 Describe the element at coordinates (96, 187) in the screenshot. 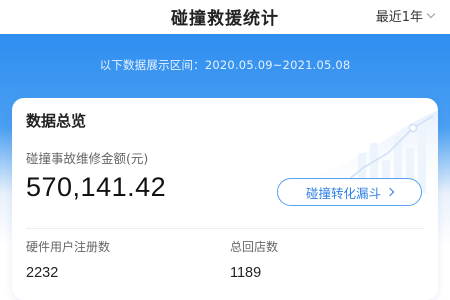

I see `repair-amount-value: 570,141.42` at that location.